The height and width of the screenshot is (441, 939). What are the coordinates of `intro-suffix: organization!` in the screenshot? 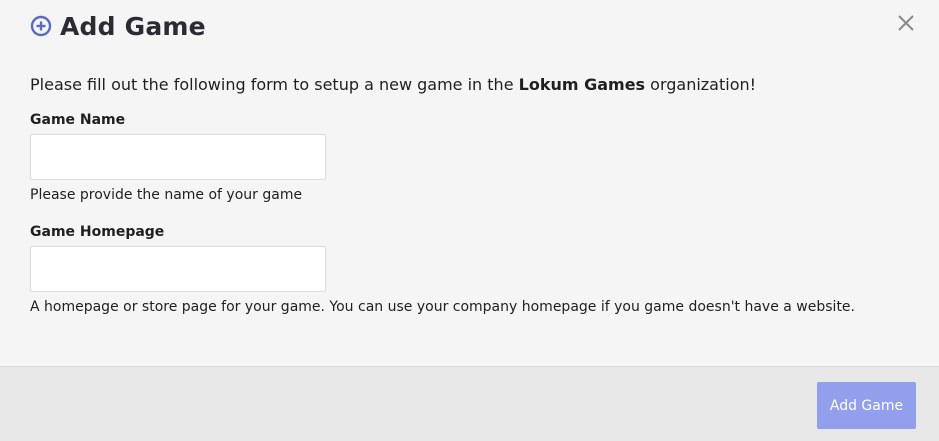 It's located at (701, 84).